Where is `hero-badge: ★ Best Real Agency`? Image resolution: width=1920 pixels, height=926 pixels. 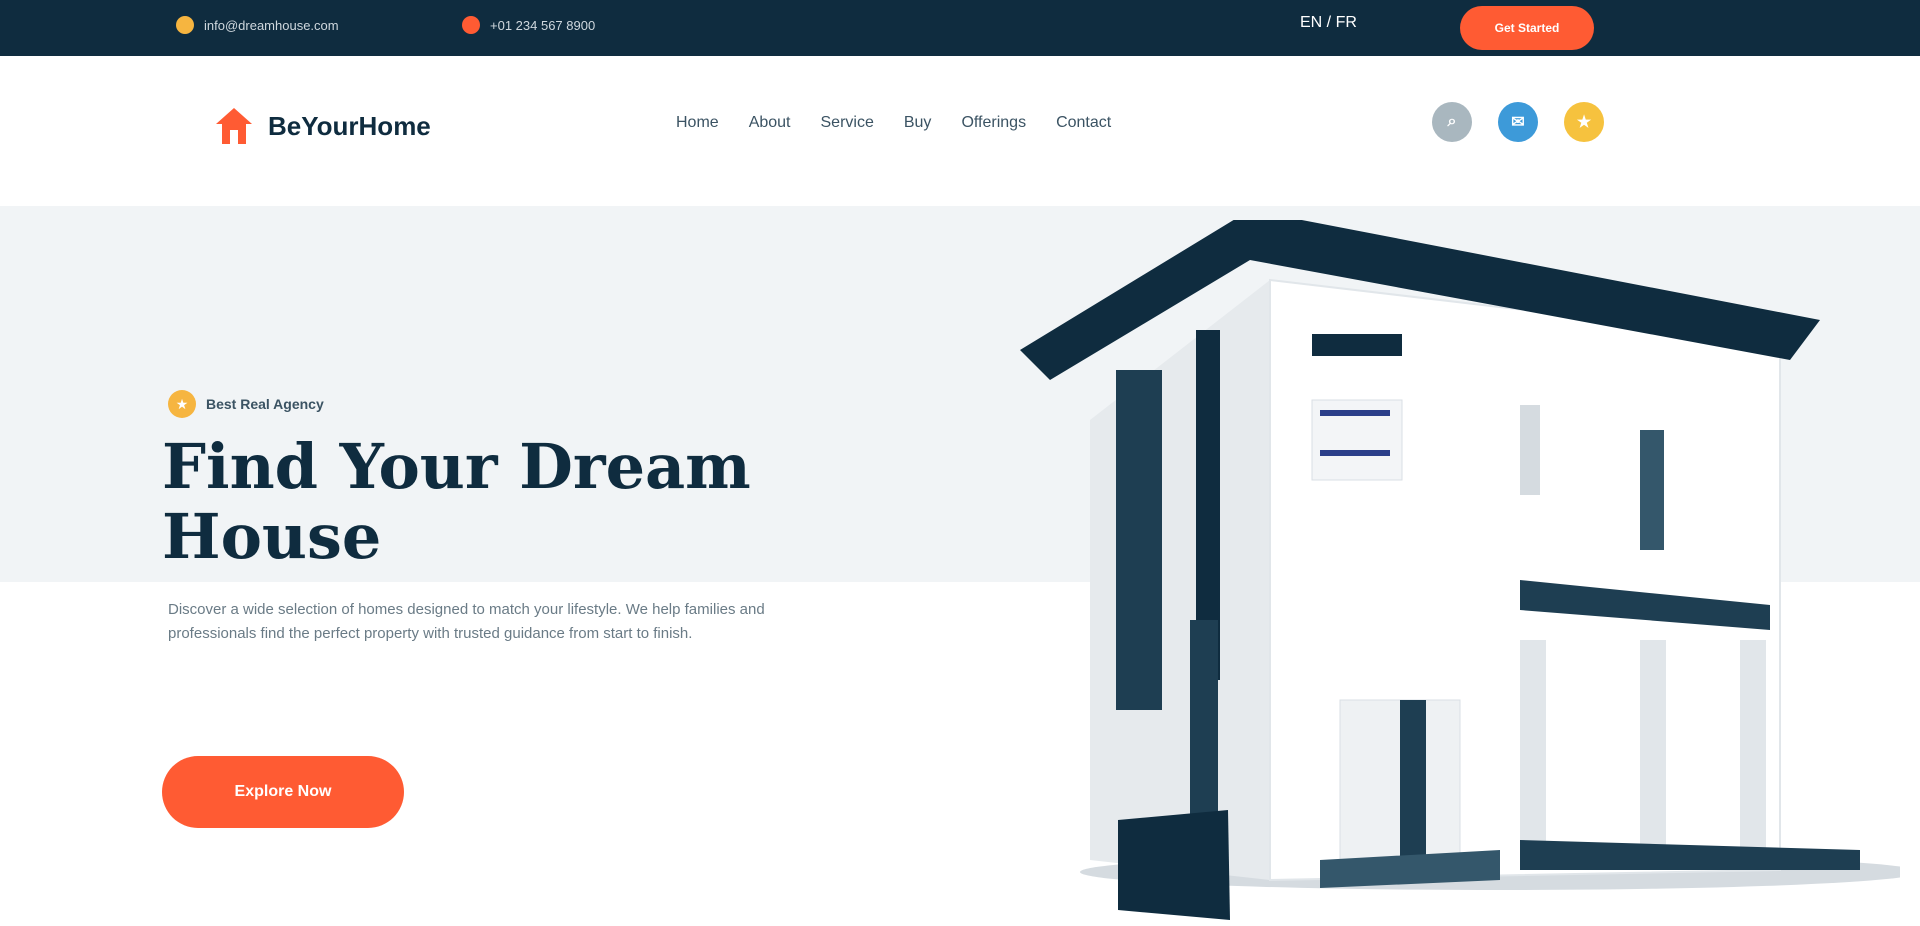 hero-badge: ★ Best Real Agency is located at coordinates (246, 404).